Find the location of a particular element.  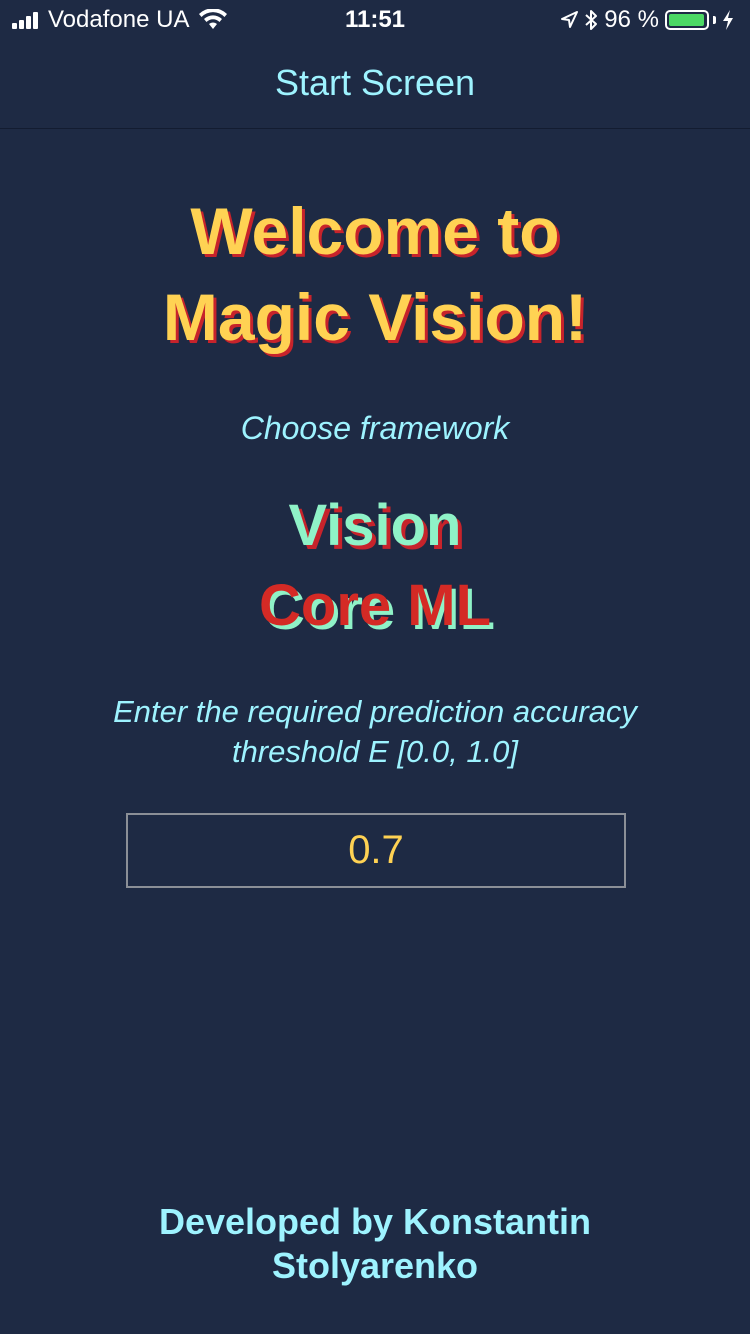

core-ml-button: Core ML is located at coordinates (375, 605).